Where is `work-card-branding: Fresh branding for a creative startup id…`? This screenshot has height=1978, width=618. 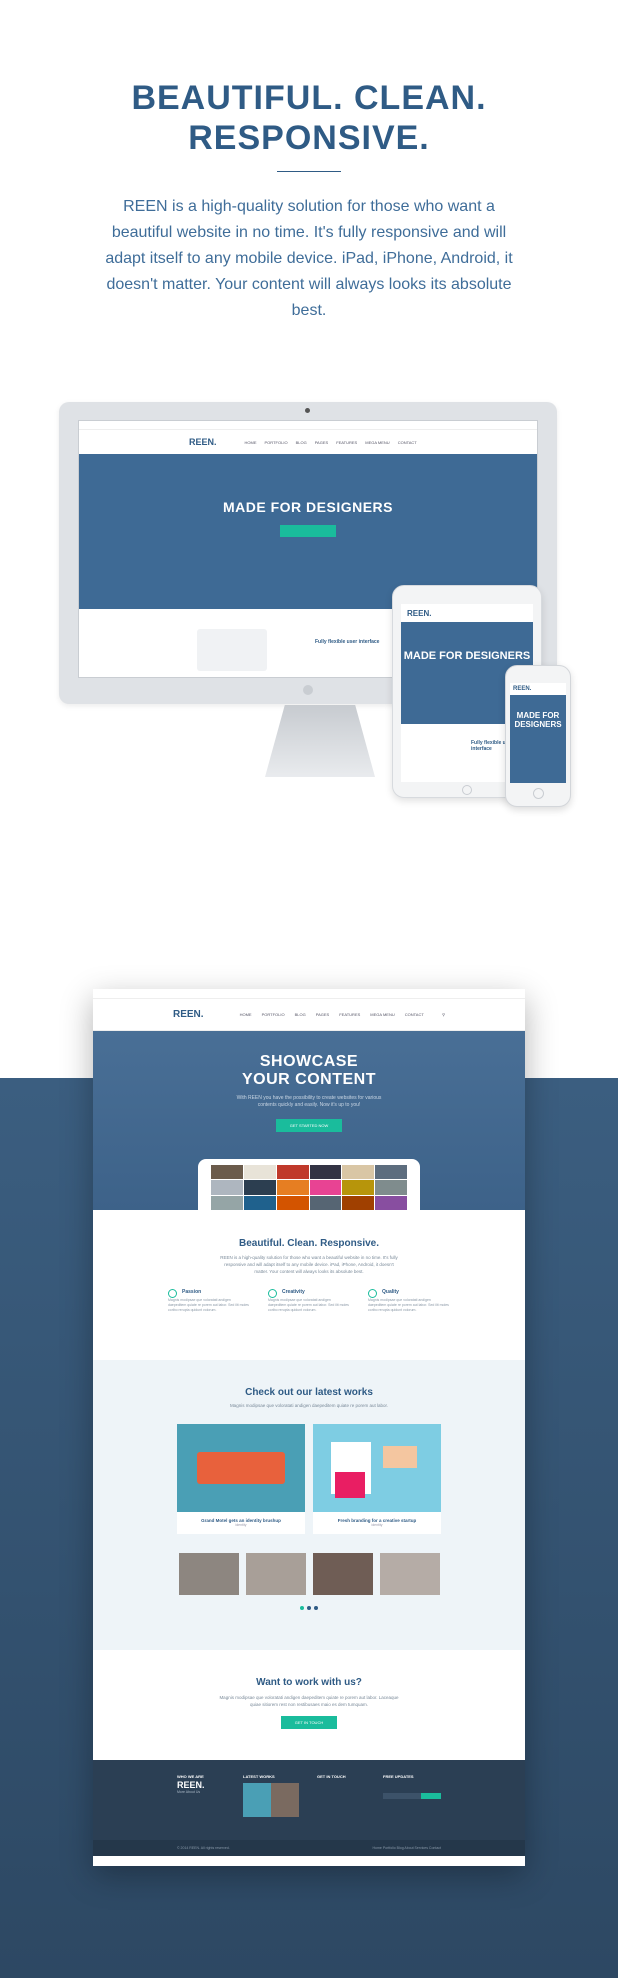 work-card-branding: Fresh branding for a creative startup id… is located at coordinates (377, 1479).